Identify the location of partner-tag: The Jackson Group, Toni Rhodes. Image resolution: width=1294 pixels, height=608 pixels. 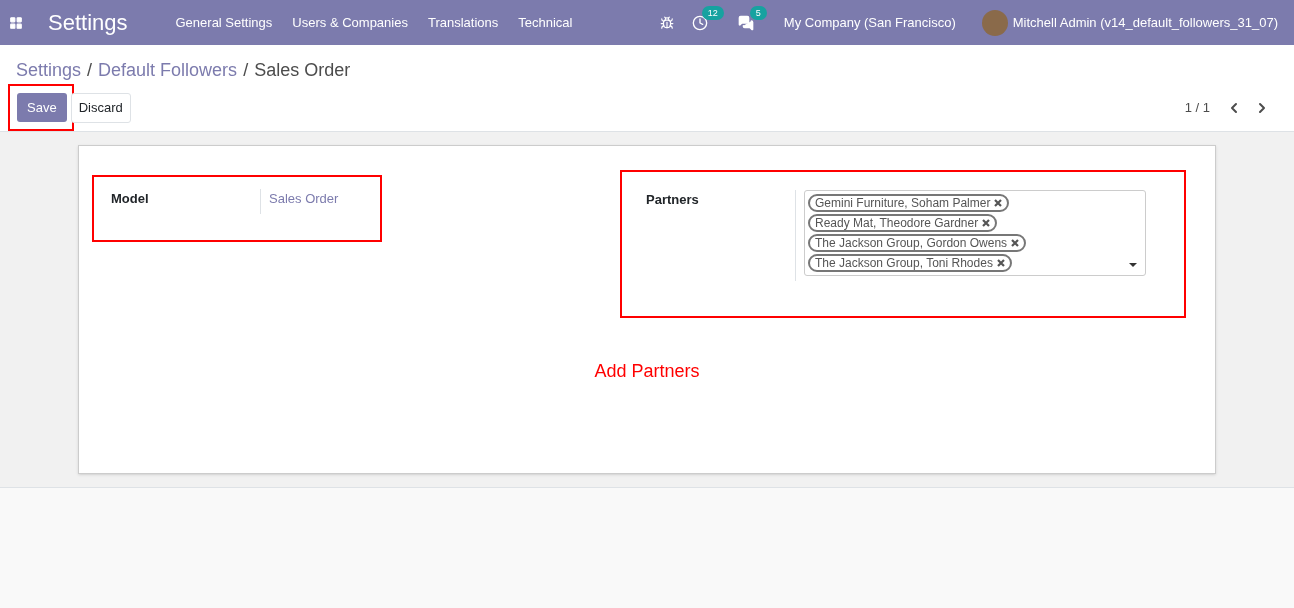
(910, 263).